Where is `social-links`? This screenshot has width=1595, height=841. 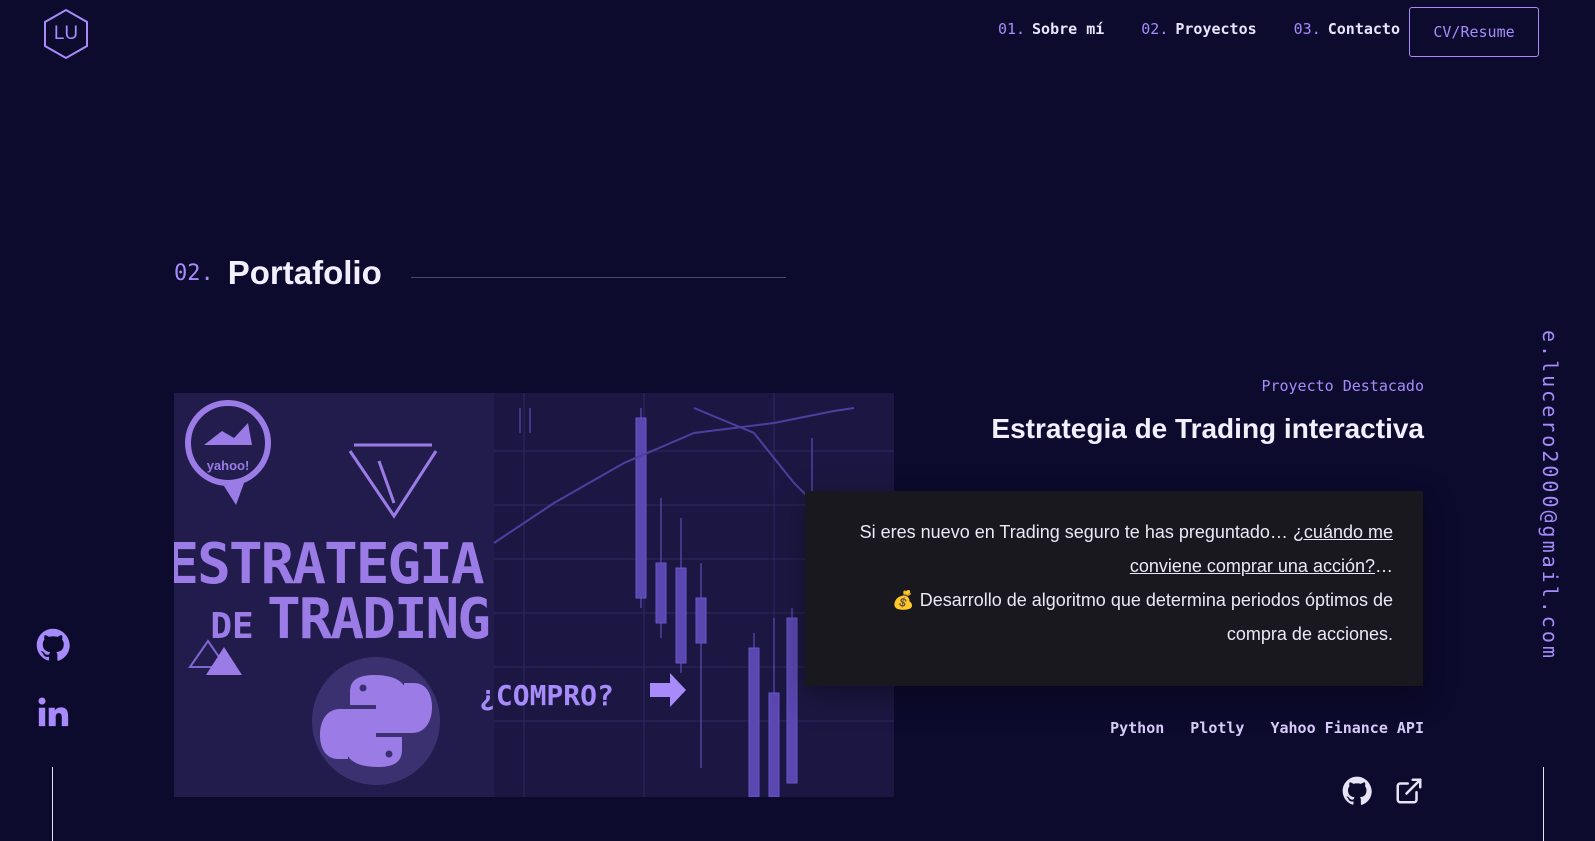 social-links is located at coordinates (53, 695).